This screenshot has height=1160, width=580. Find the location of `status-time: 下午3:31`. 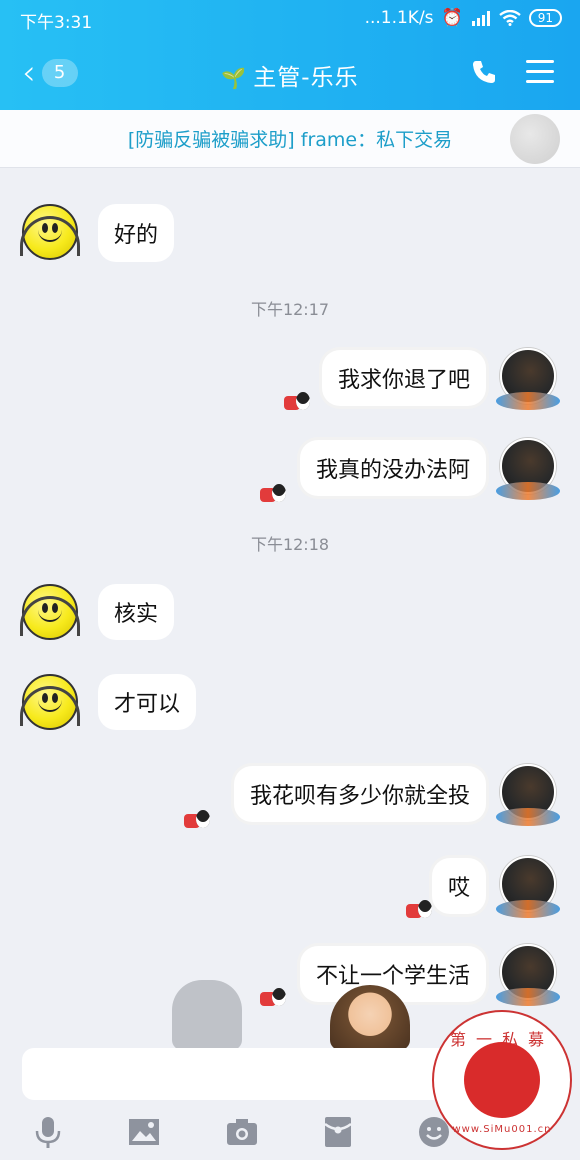

status-time: 下午3:31 is located at coordinates (56, 23).